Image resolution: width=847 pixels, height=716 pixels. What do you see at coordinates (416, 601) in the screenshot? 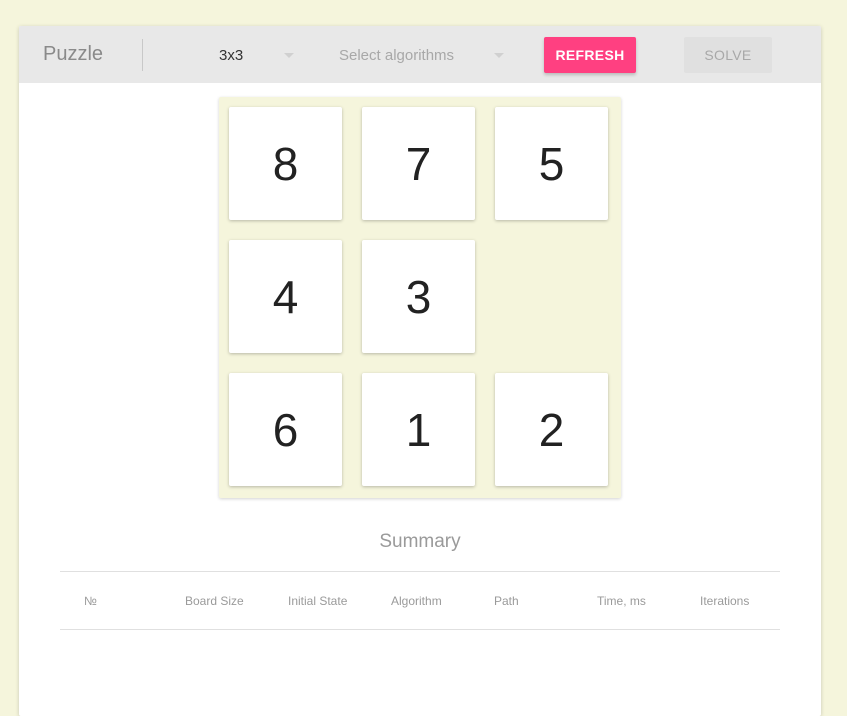
I see `column-header-algorithm: Algorithm` at bounding box center [416, 601].